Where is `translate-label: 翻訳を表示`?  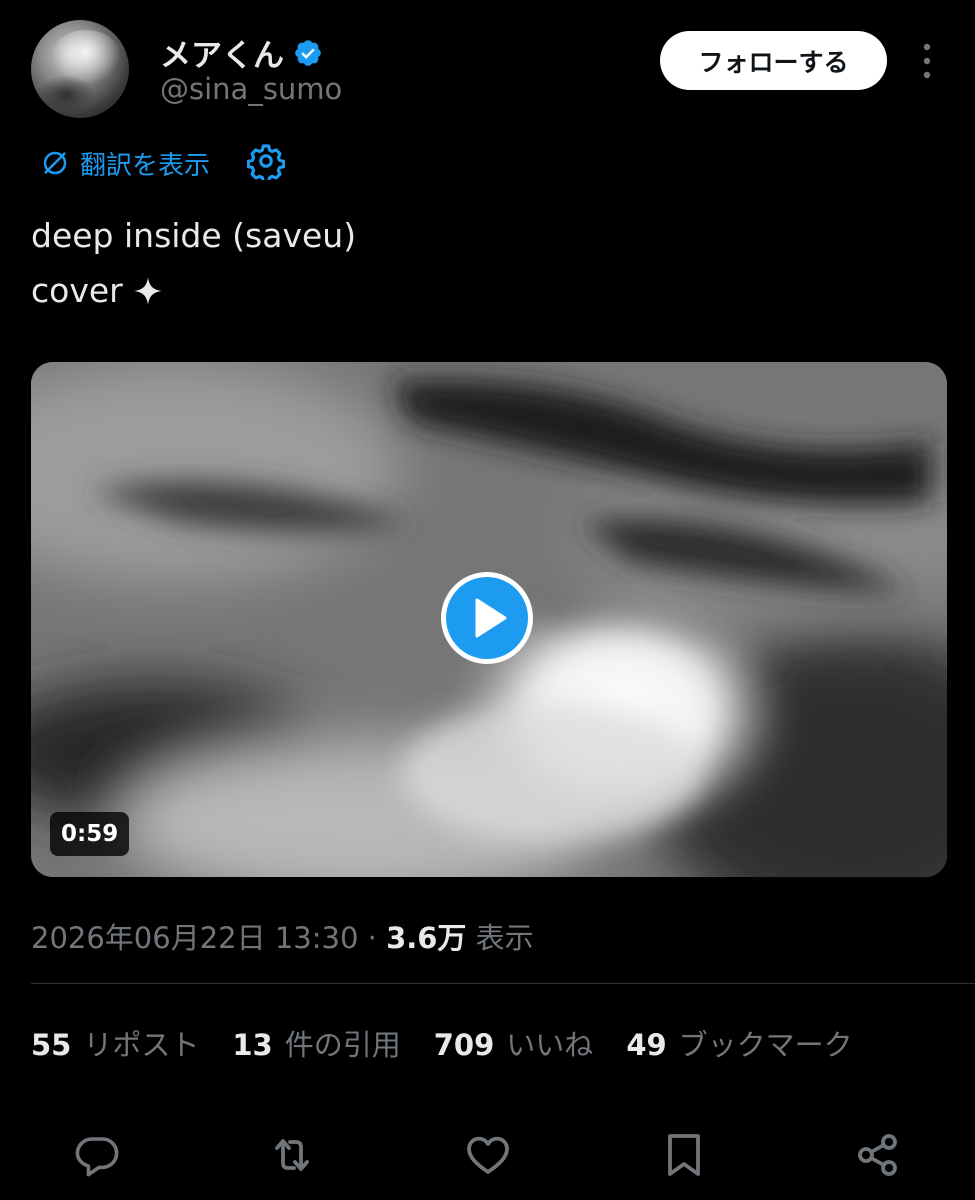 translate-label: 翻訳を表示 is located at coordinates (145, 165).